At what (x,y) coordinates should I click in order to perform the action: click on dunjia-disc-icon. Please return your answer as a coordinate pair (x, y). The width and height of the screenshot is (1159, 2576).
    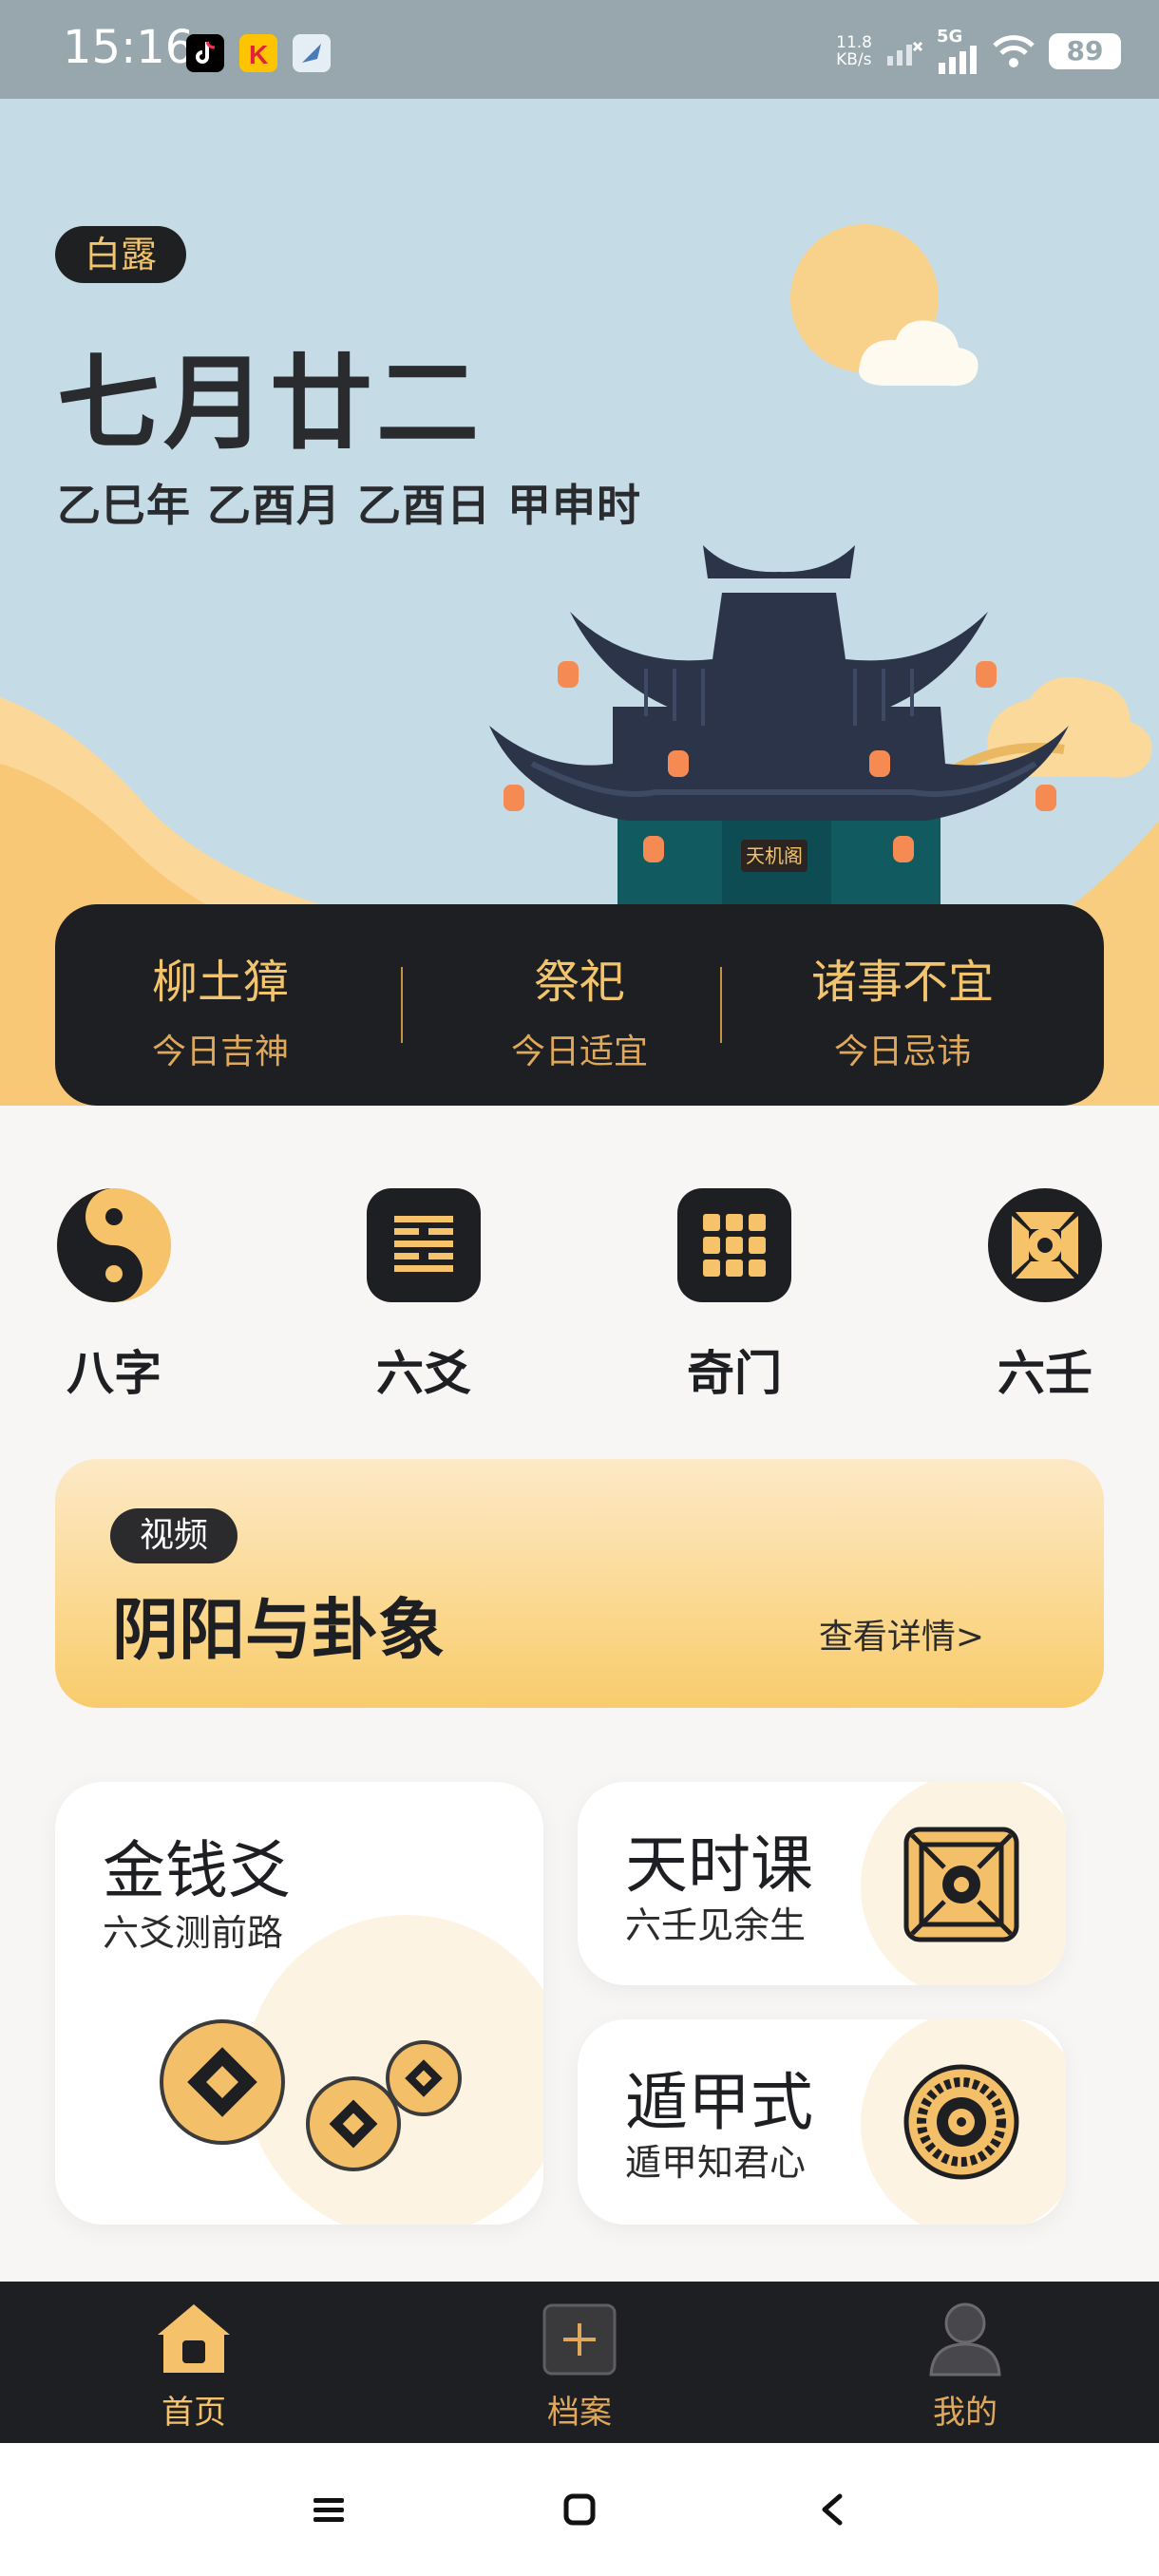
    Looking at the image, I should click on (961, 2122).